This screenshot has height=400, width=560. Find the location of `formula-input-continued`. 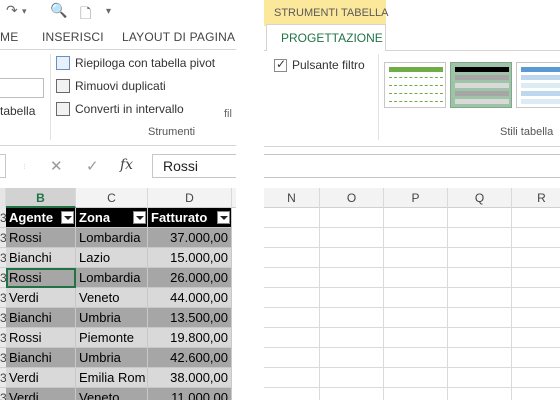

formula-input-continued is located at coordinates (412, 166).